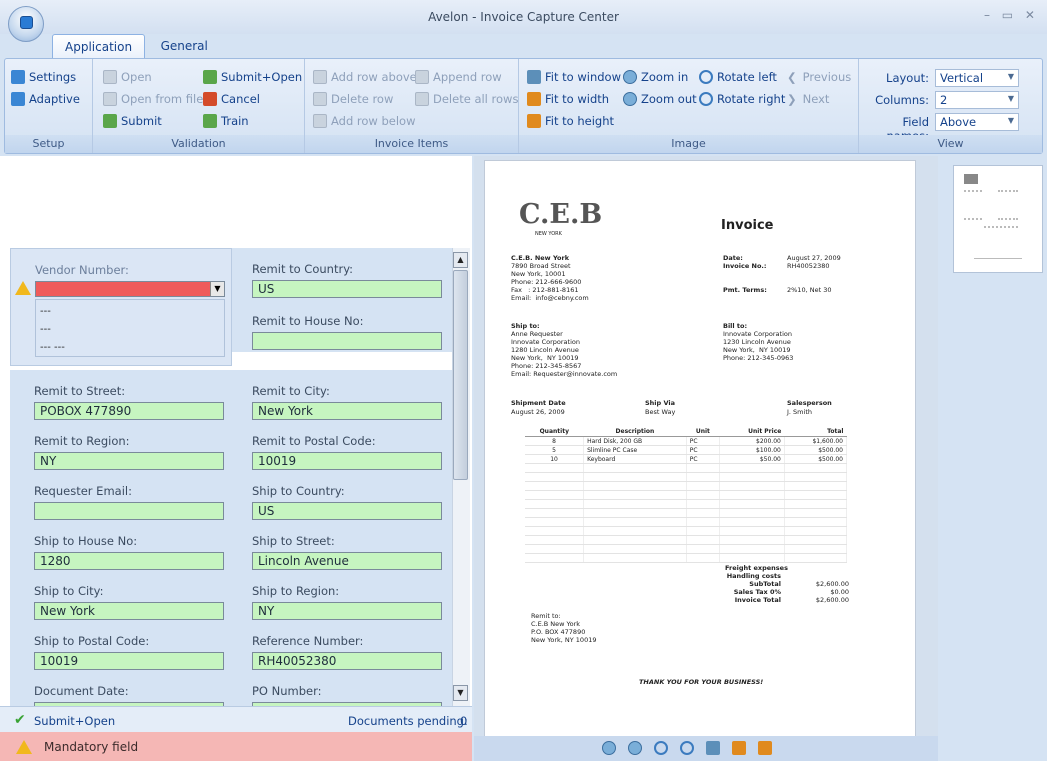  What do you see at coordinates (129, 561) in the screenshot?
I see `ship-to-house-no-field: 1280` at bounding box center [129, 561].